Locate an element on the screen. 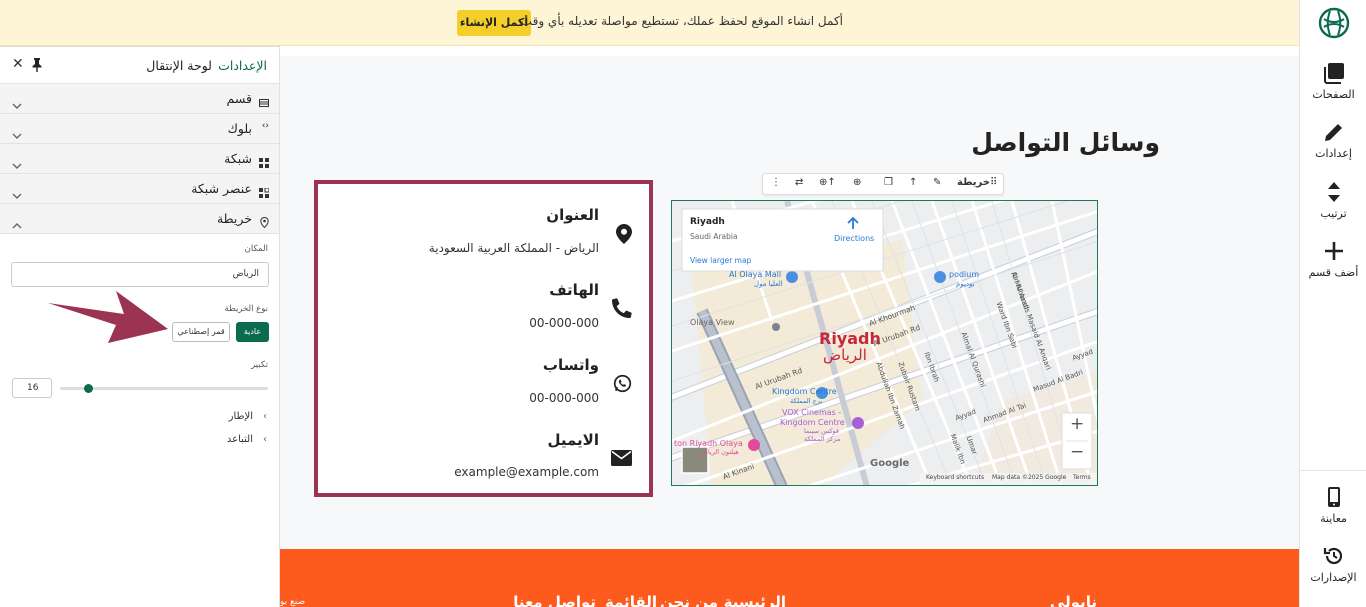 This screenshot has width=1366, height=607. drag-handle-icon: ⠿ is located at coordinates (993, 182).